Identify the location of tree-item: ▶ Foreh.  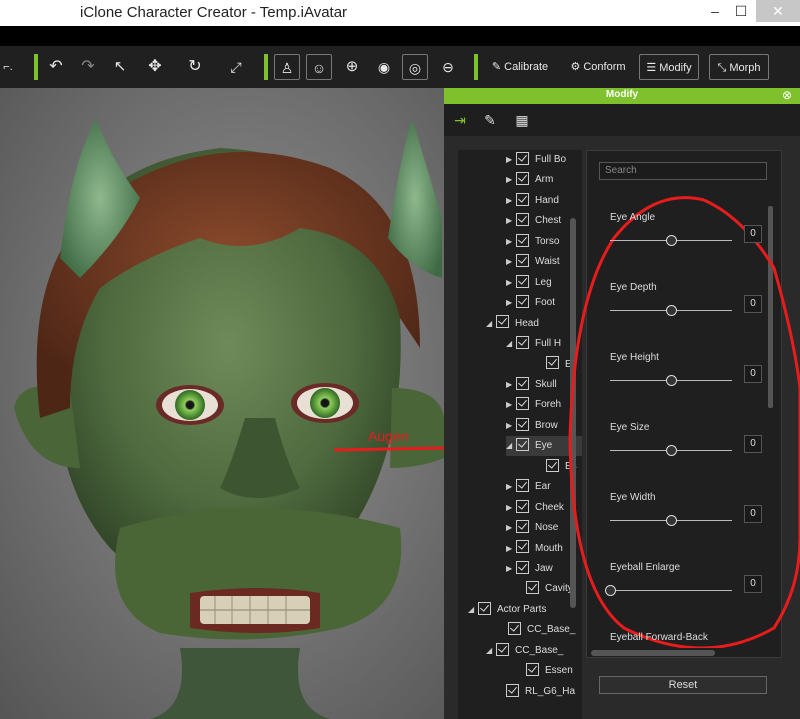
(533, 405).